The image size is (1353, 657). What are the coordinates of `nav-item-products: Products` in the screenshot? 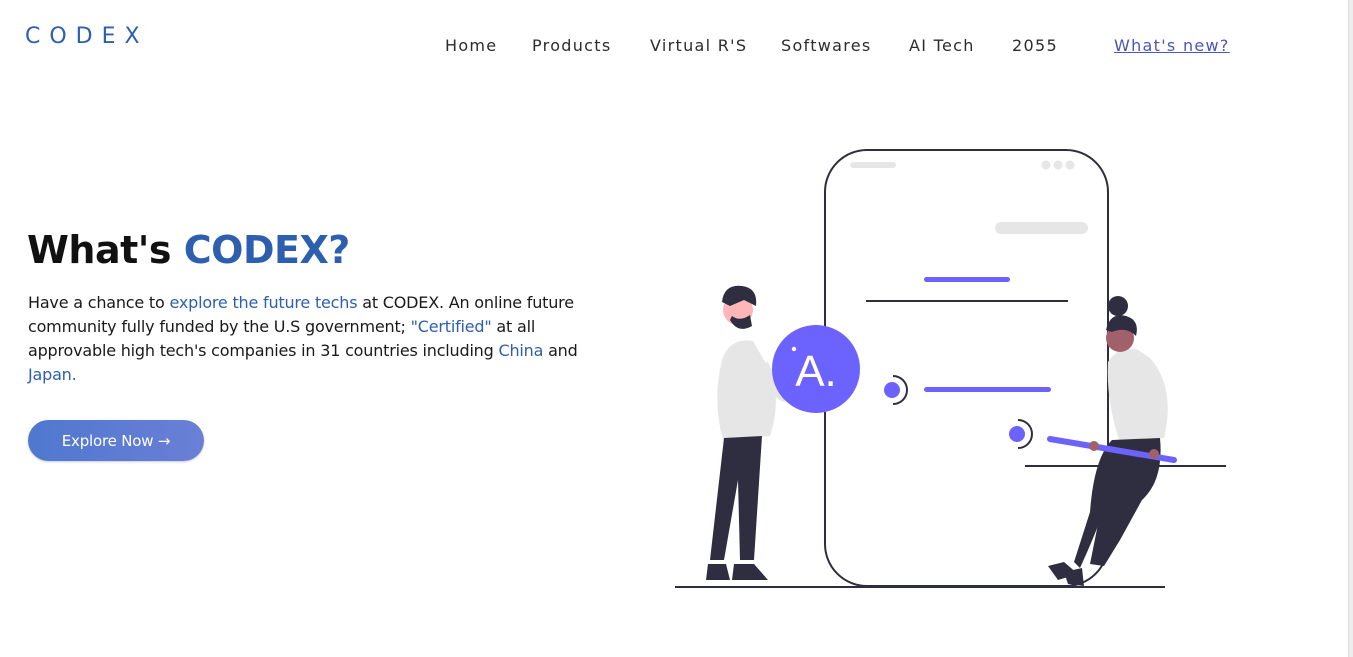 It's located at (572, 45).